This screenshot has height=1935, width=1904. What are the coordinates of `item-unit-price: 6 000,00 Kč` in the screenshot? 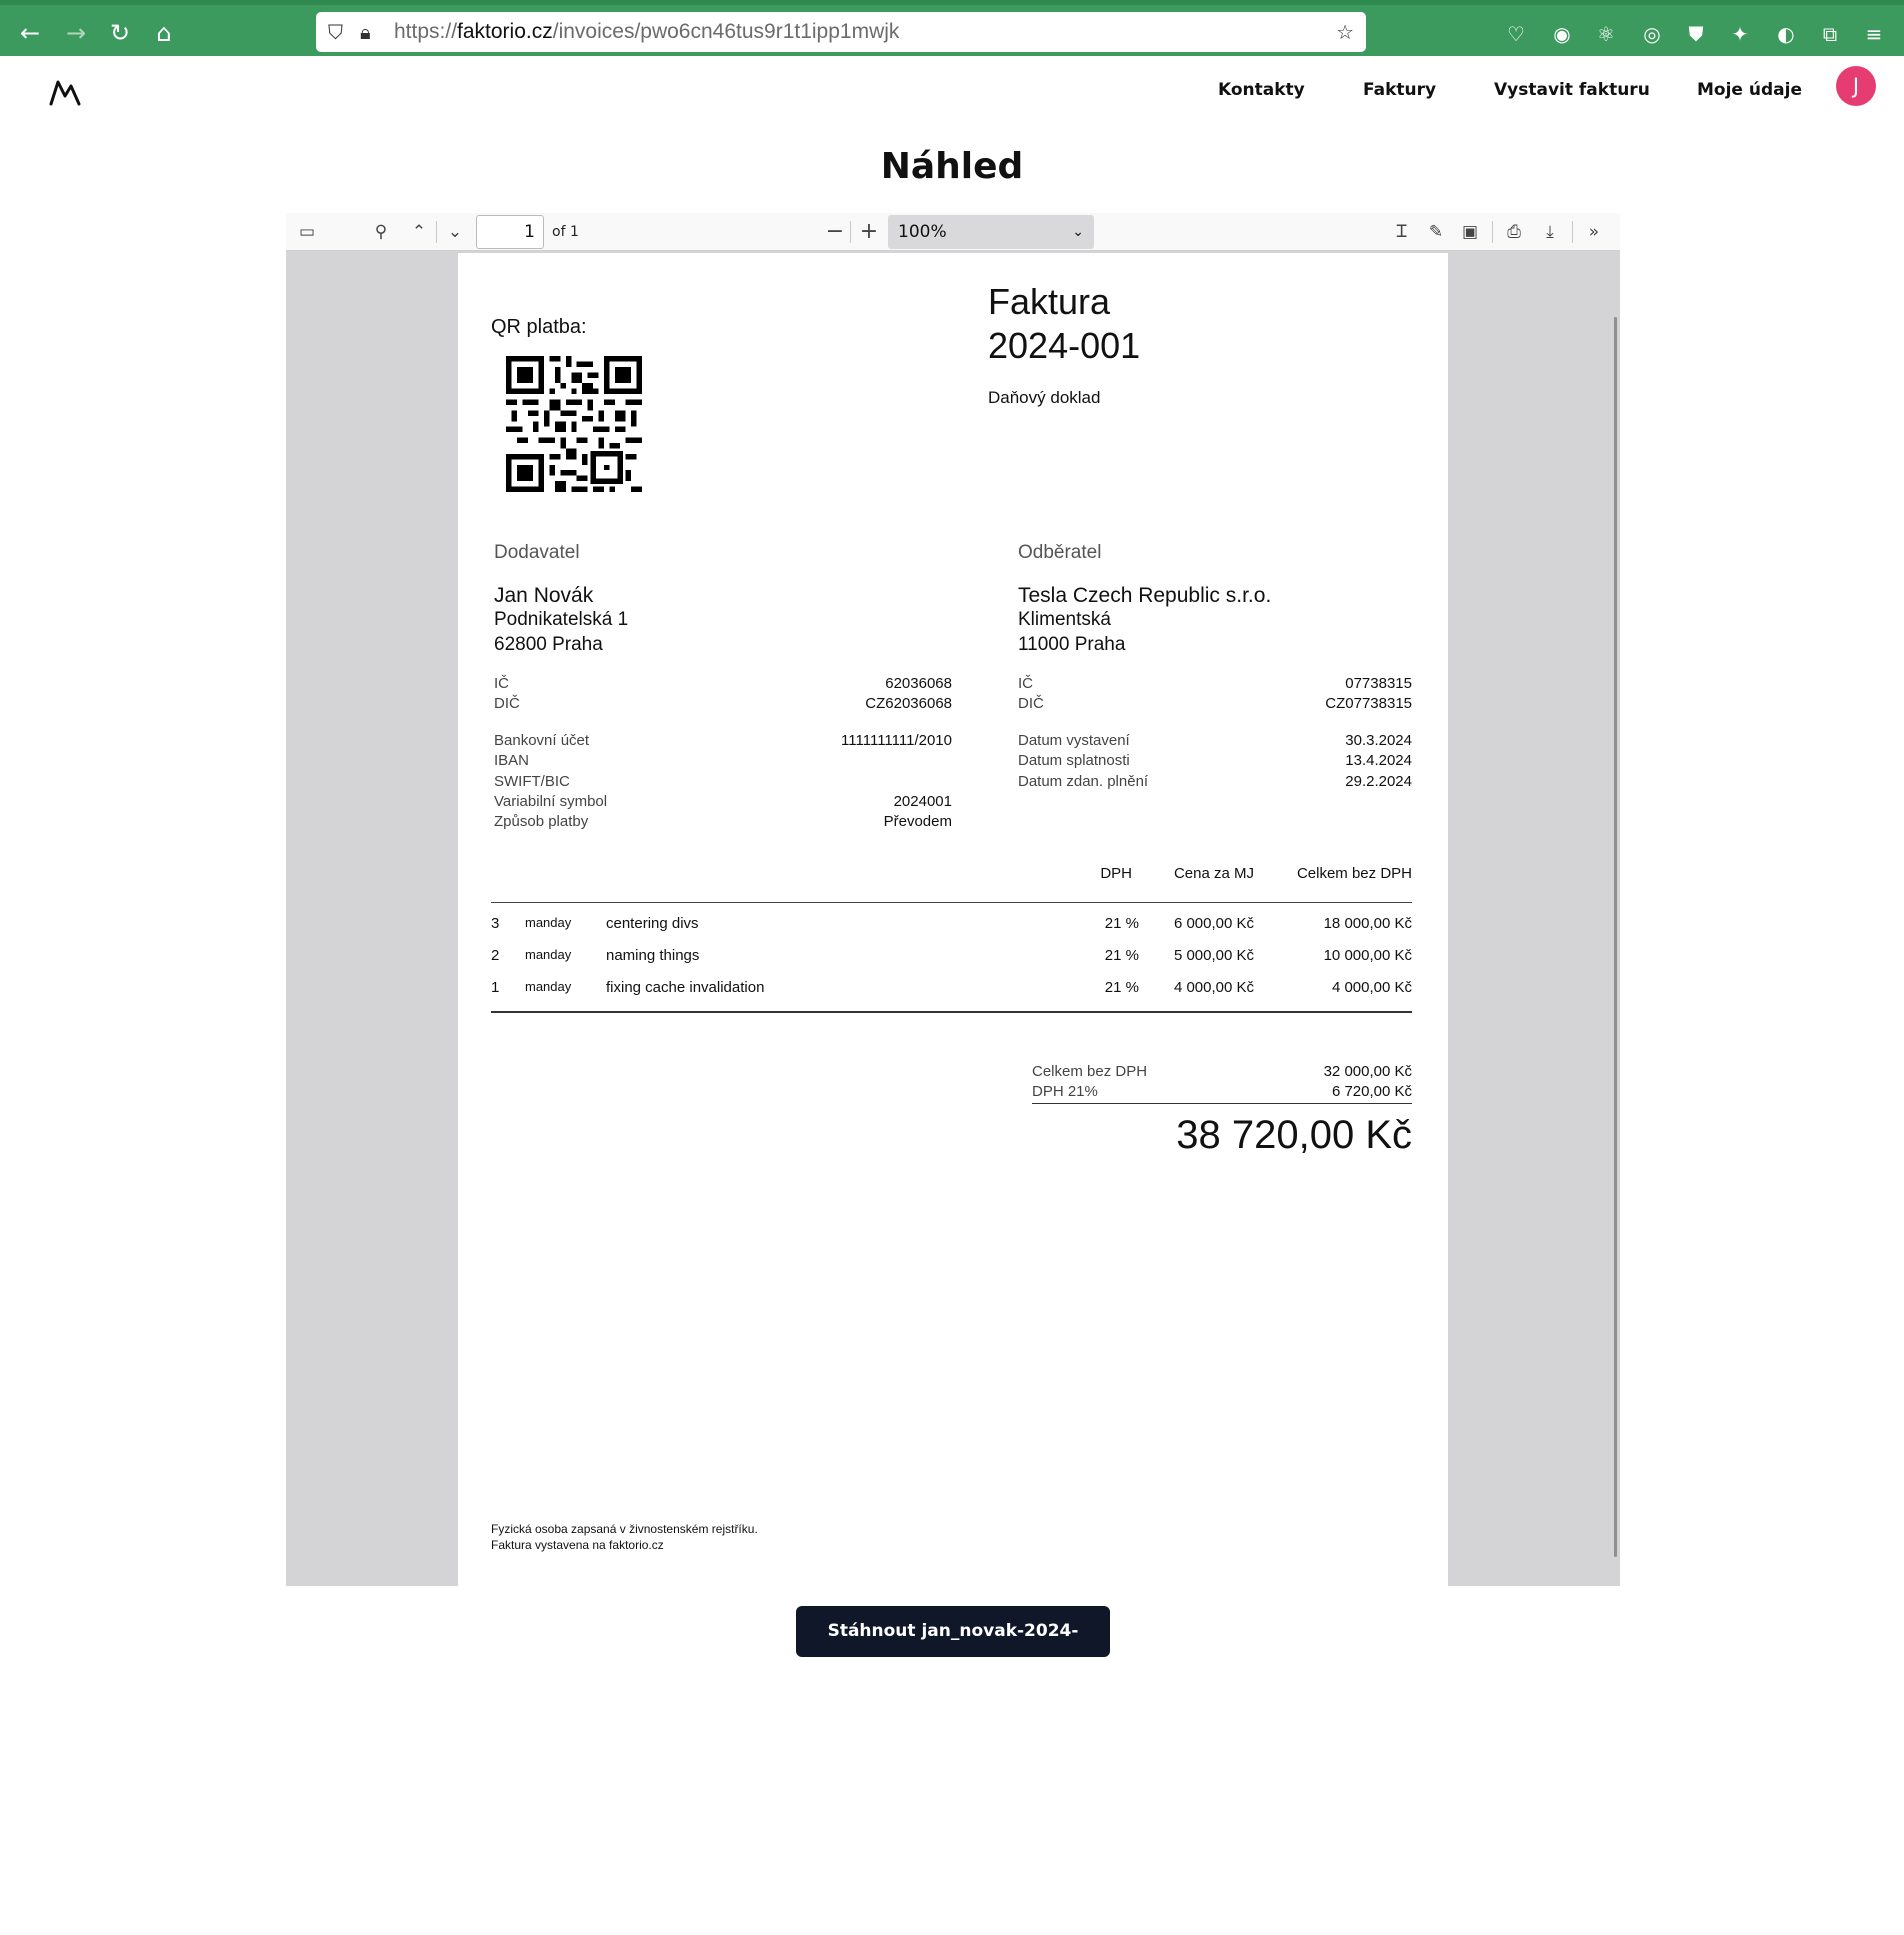 It's located at (1213, 923).